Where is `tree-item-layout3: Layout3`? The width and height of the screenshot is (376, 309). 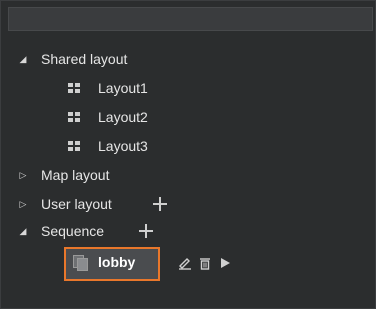 tree-item-layout3: Layout3 is located at coordinates (188, 146).